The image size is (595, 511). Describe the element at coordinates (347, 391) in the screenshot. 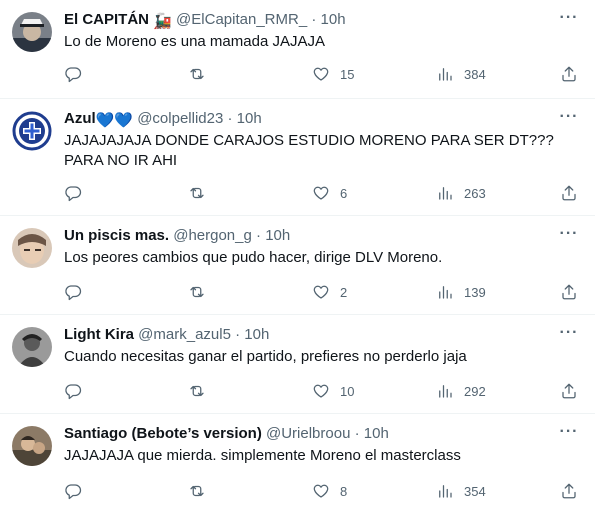

I see `like-count: 10` at that location.